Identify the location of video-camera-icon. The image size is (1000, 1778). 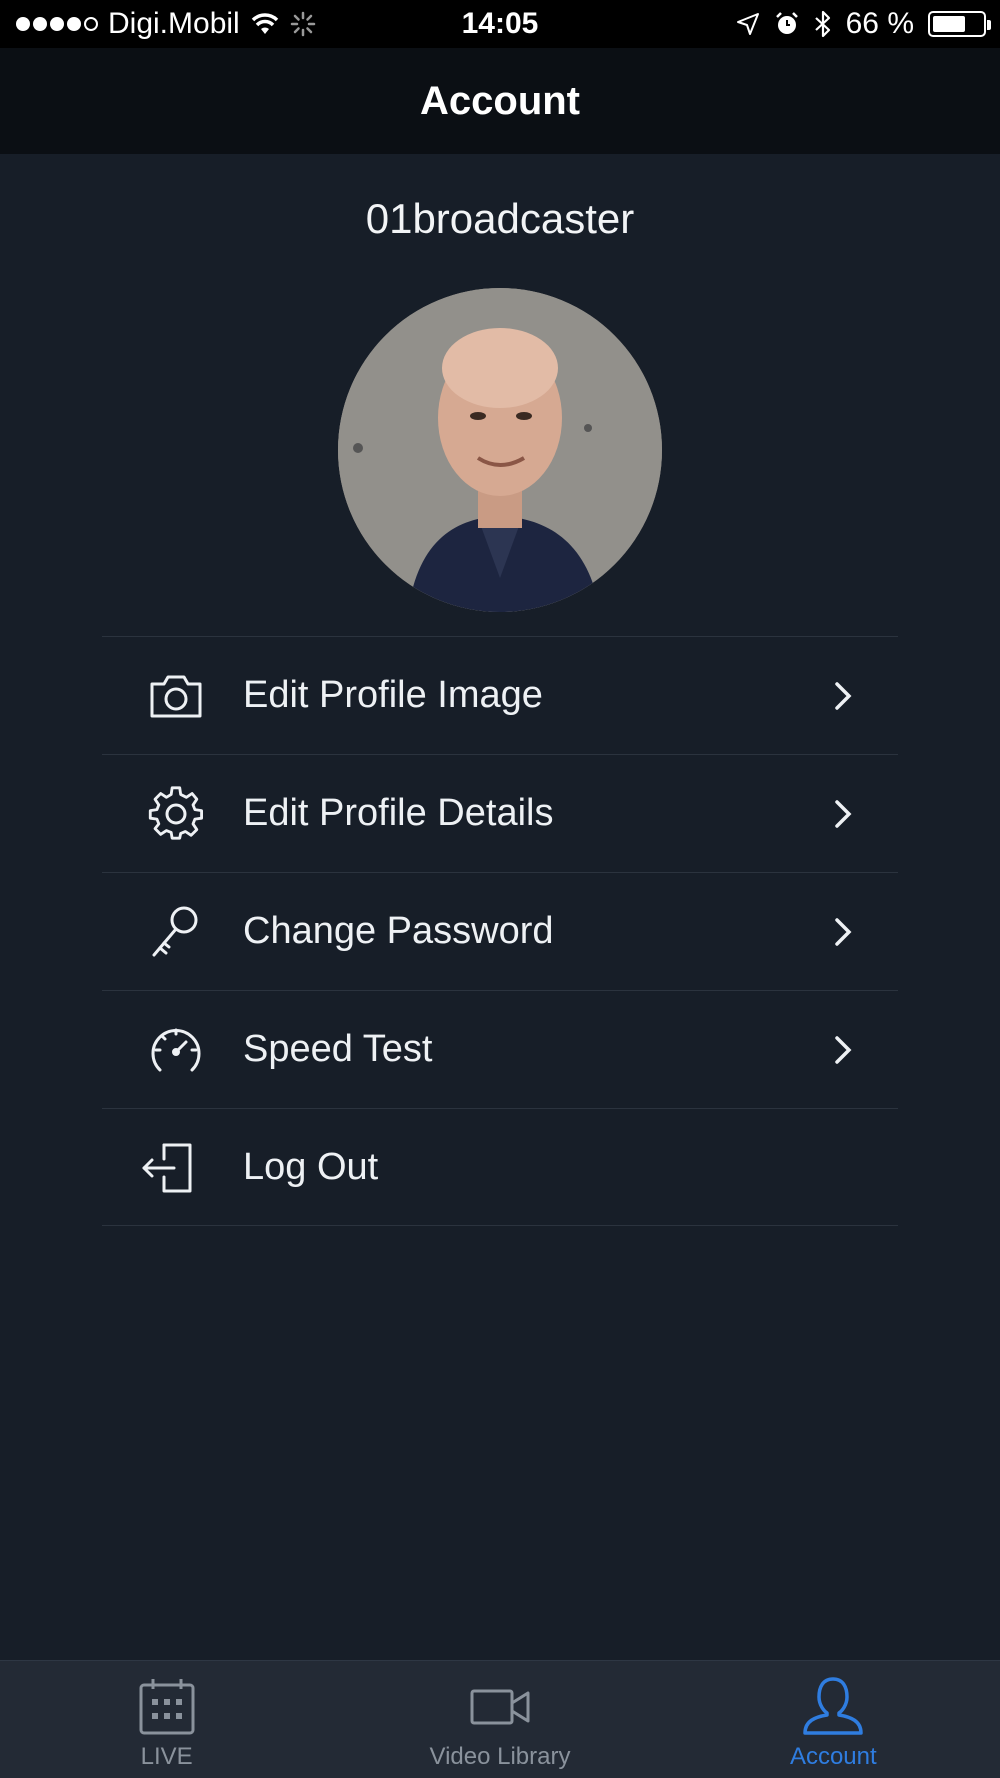
(500, 1707).